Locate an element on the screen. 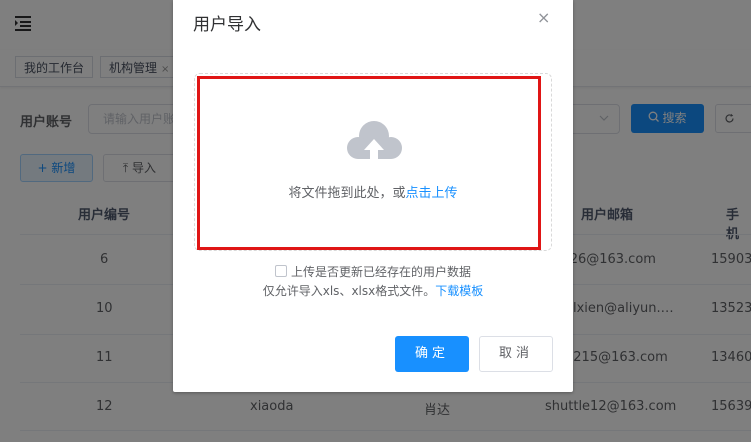 The image size is (751, 442). click-upload-link: 点击上传 is located at coordinates (432, 193).